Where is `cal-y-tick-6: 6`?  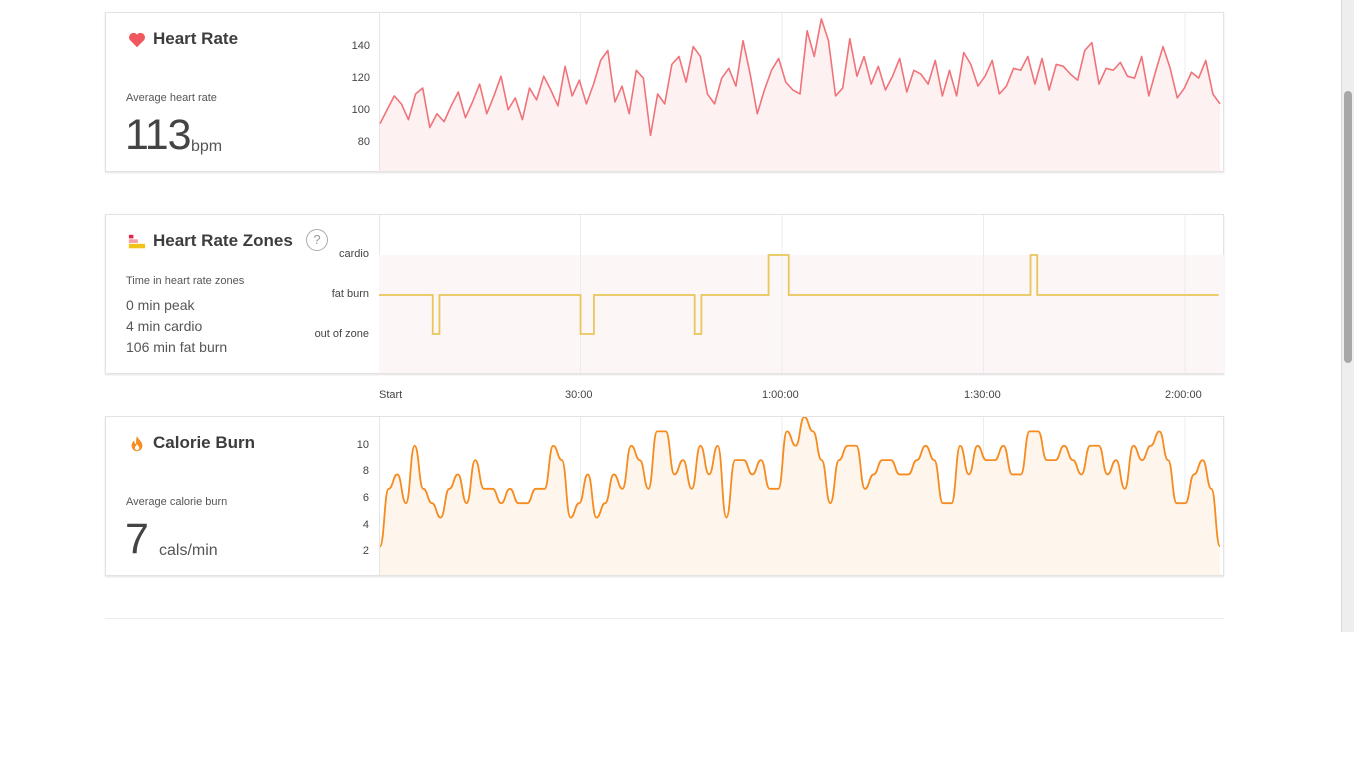 cal-y-tick-6: 6 is located at coordinates (365, 498).